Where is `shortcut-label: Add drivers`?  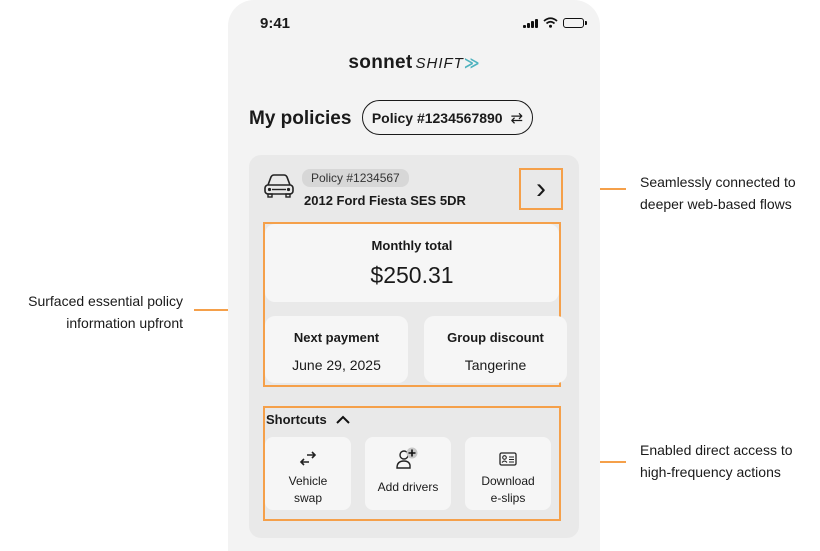 shortcut-label: Add drivers is located at coordinates (408, 487).